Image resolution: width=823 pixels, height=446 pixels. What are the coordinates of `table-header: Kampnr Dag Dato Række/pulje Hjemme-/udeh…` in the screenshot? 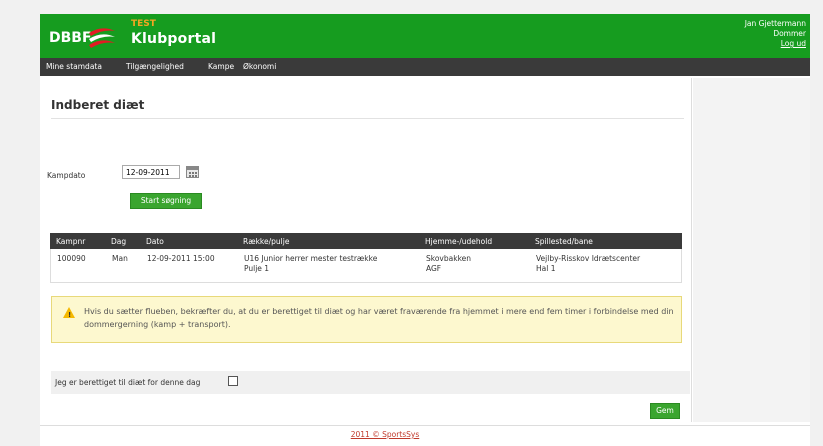 It's located at (366, 241).